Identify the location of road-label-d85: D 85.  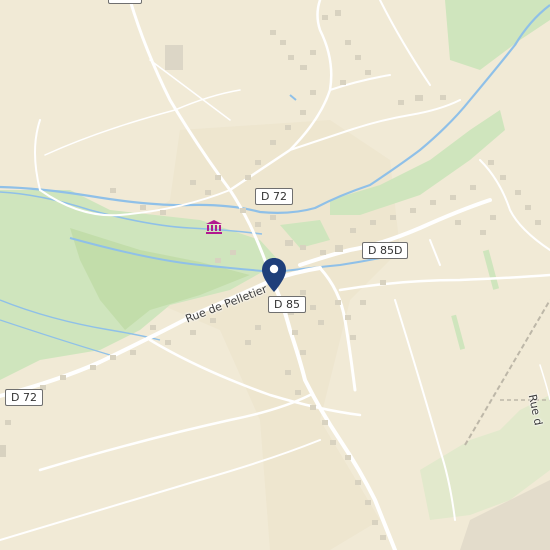
(287, 304).